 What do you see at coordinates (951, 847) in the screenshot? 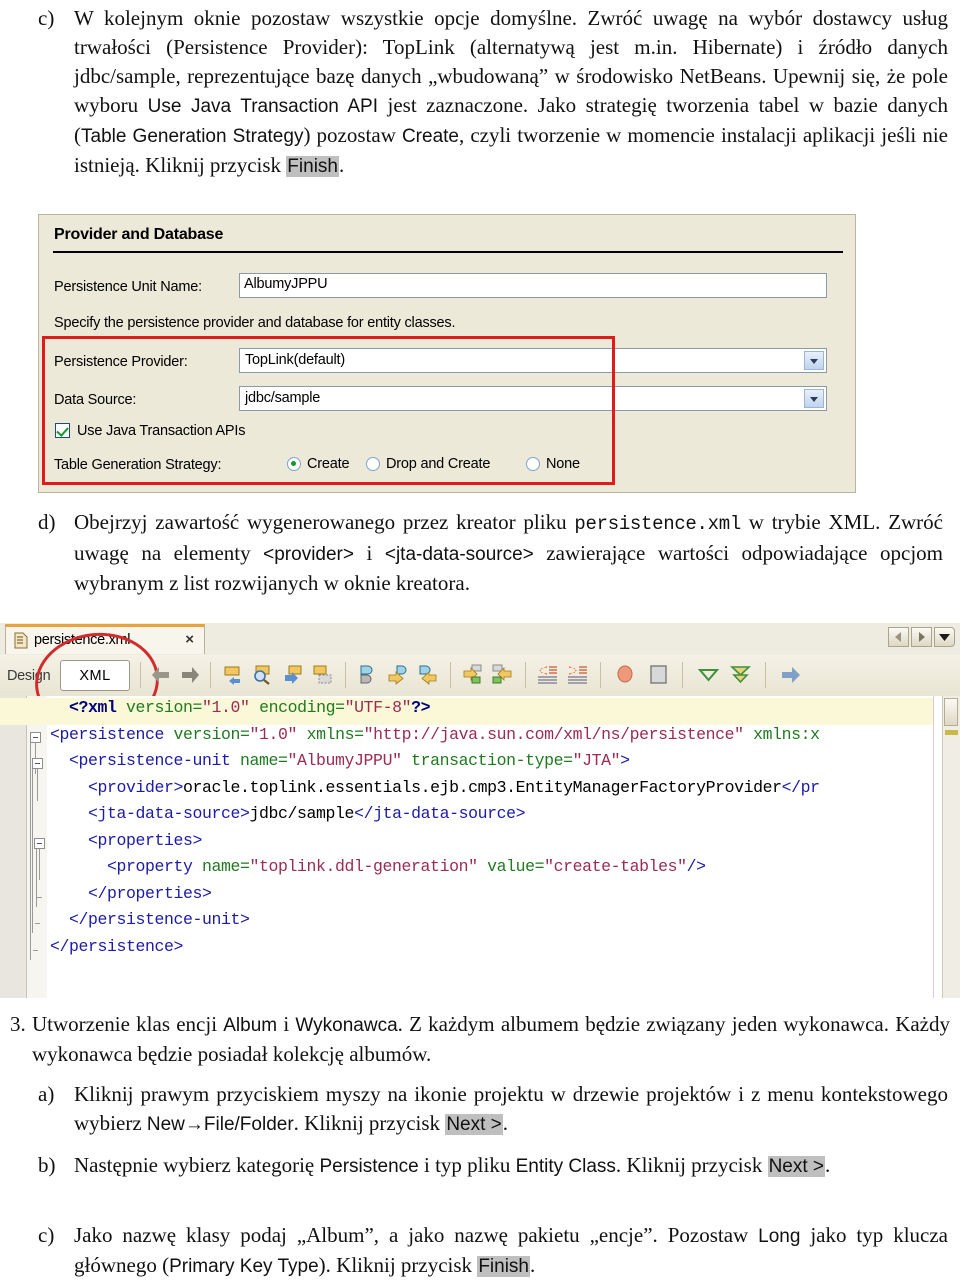
I see `vertical-scrollbar` at bounding box center [951, 847].